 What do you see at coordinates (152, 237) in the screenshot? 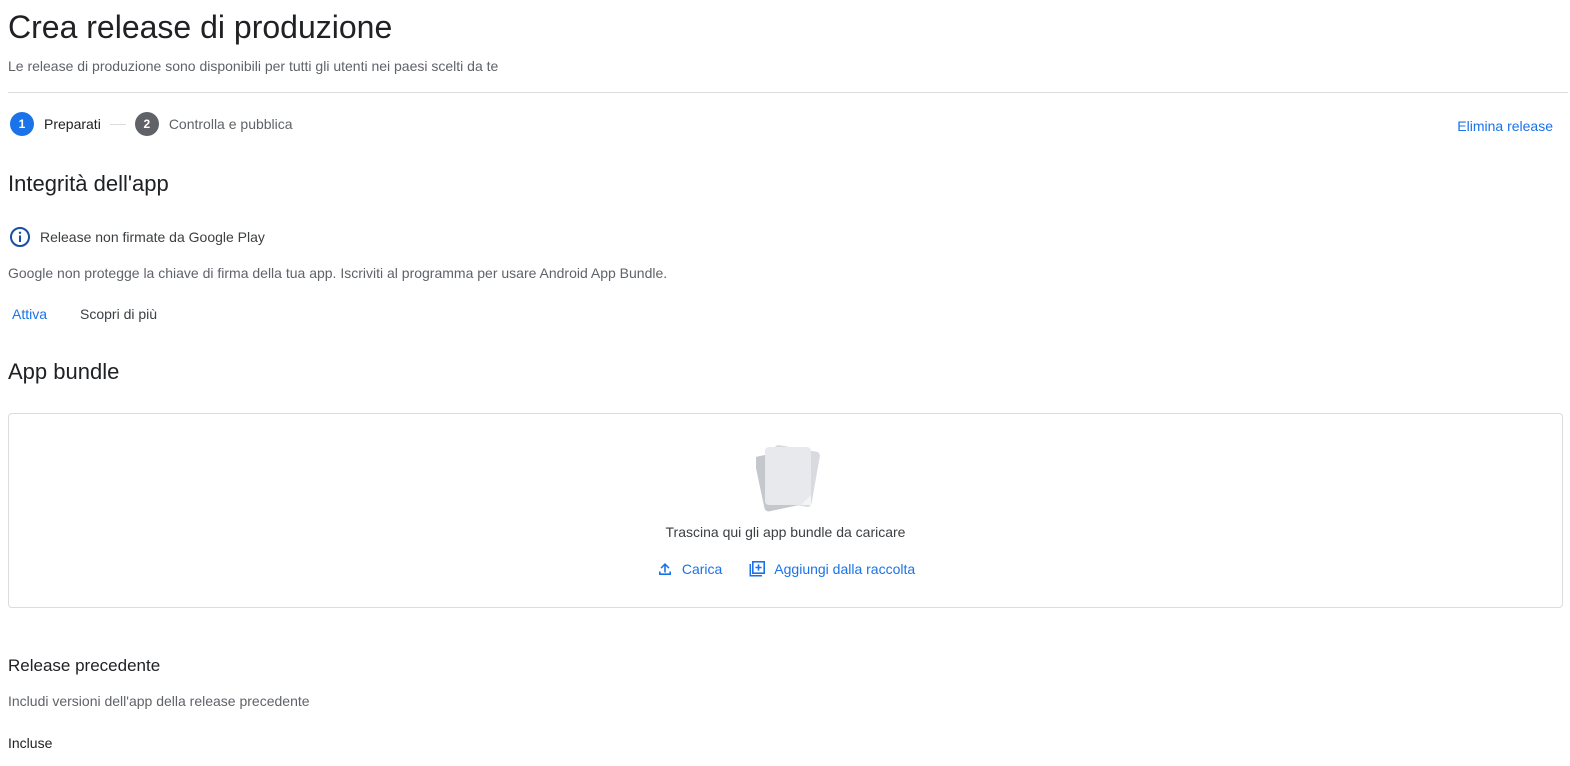
I see `integrity-info-text: Release non firmate da Google Play` at bounding box center [152, 237].